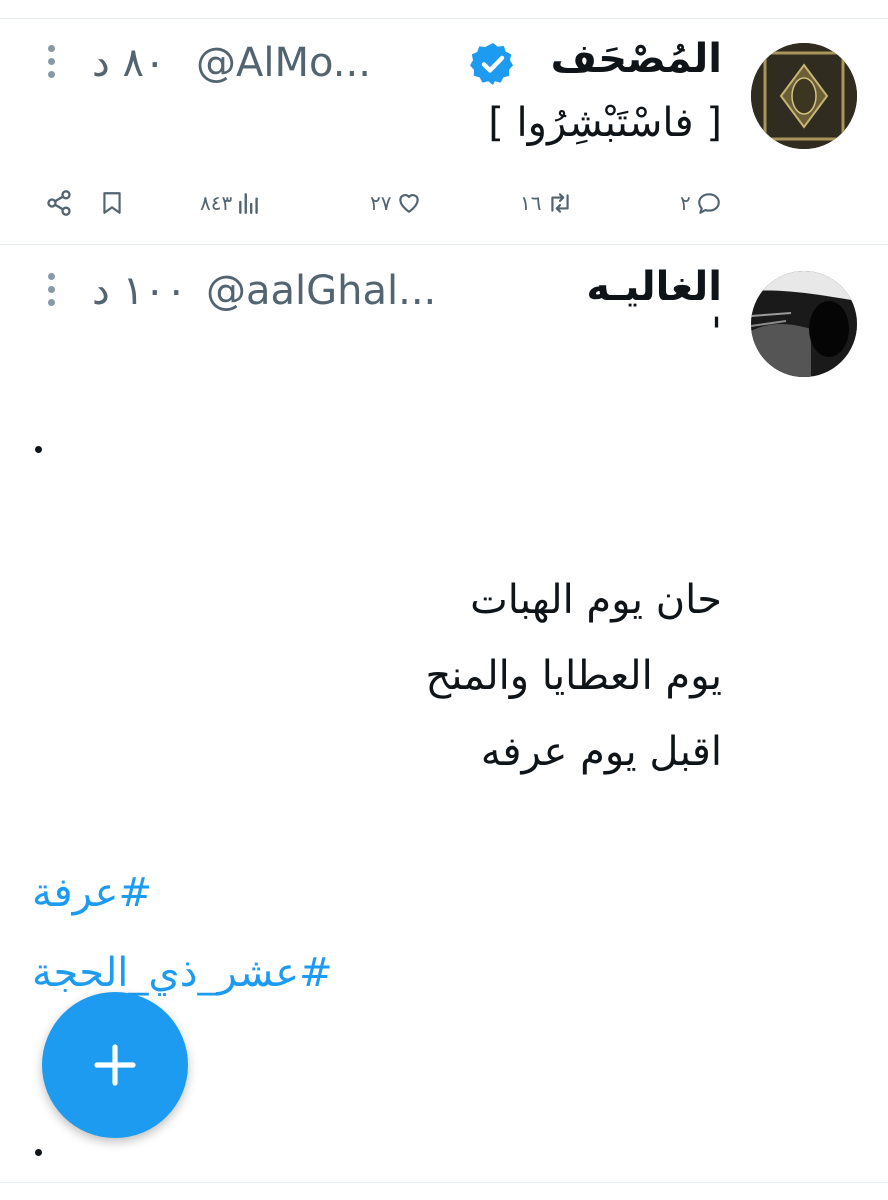 The width and height of the screenshot is (888, 1200). What do you see at coordinates (182, 973) in the screenshot?
I see `hashtag-dhul-hijjah: #عشر_ذي_الحجة` at bounding box center [182, 973].